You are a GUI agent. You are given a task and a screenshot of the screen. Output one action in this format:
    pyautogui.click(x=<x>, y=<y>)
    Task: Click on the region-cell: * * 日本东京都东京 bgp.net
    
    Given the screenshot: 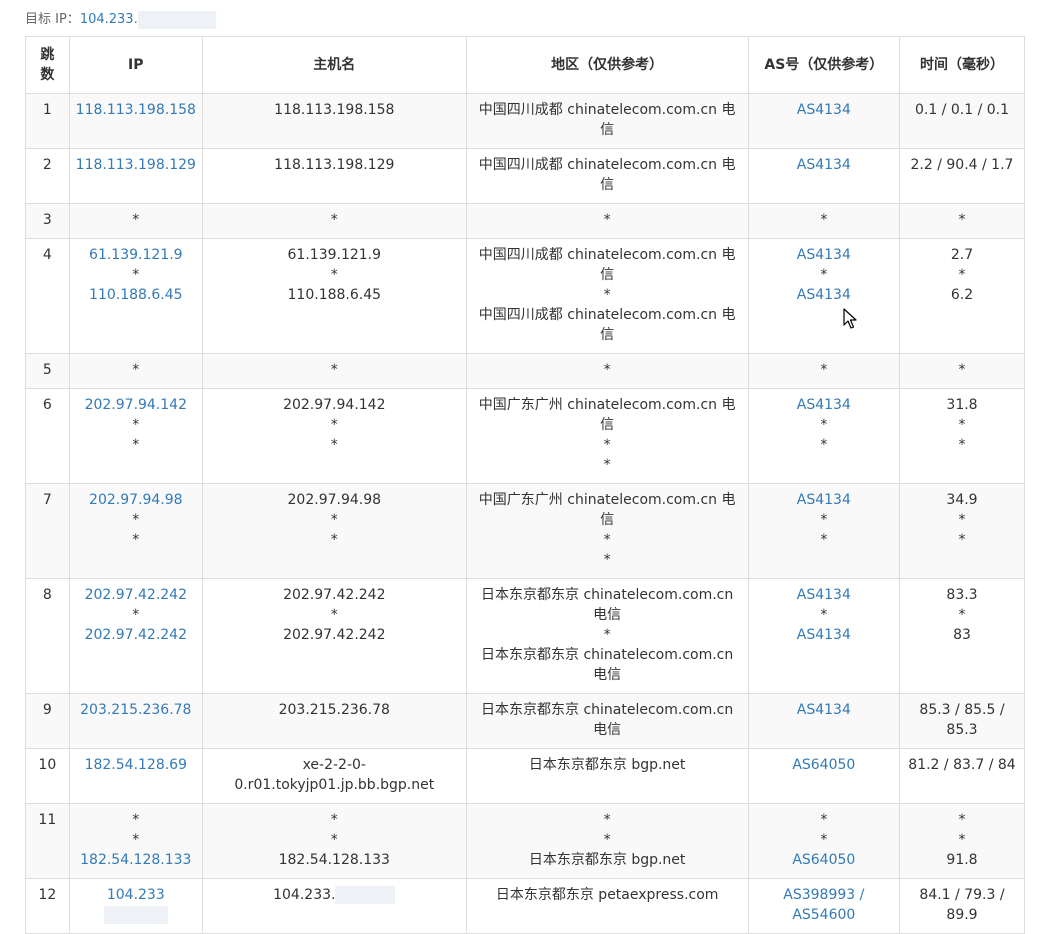 What is the action you would take?
    pyautogui.click(x=607, y=841)
    